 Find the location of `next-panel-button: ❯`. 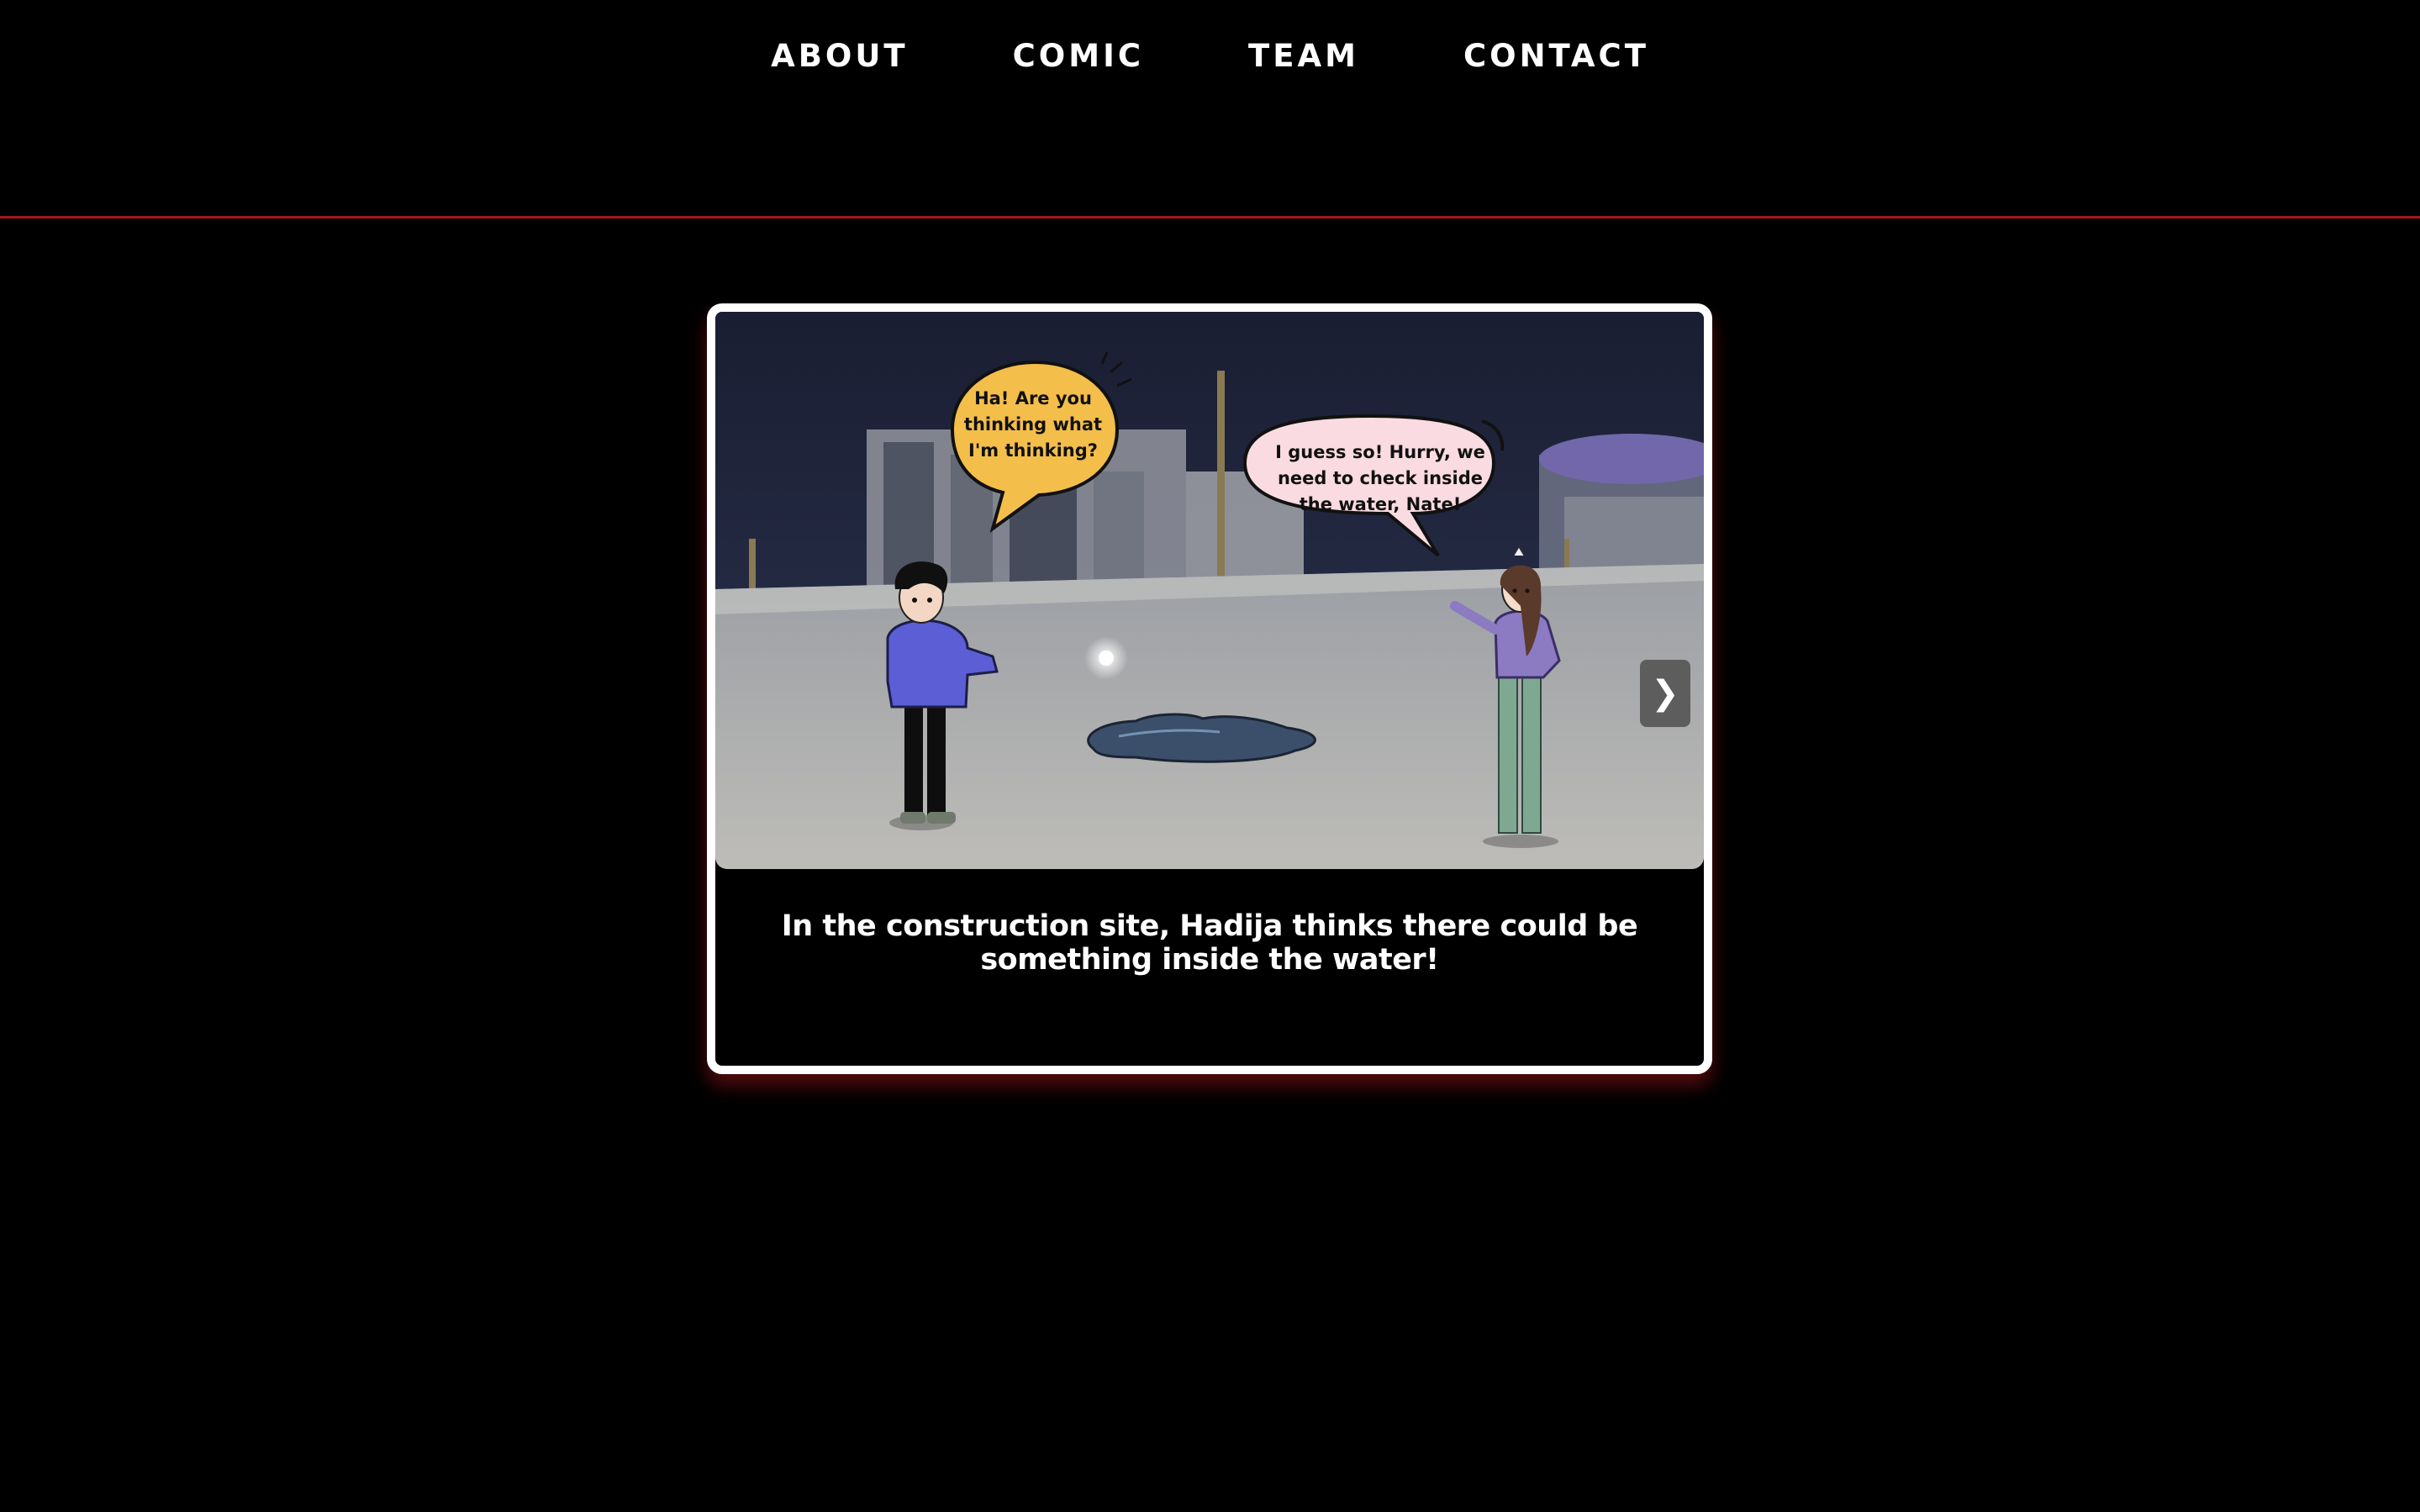

next-panel-button: ❯ is located at coordinates (1665, 694).